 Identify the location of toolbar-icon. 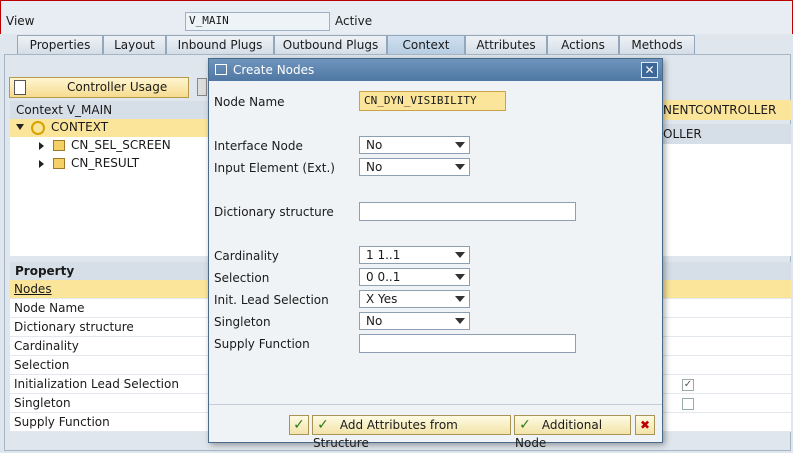
(202, 87).